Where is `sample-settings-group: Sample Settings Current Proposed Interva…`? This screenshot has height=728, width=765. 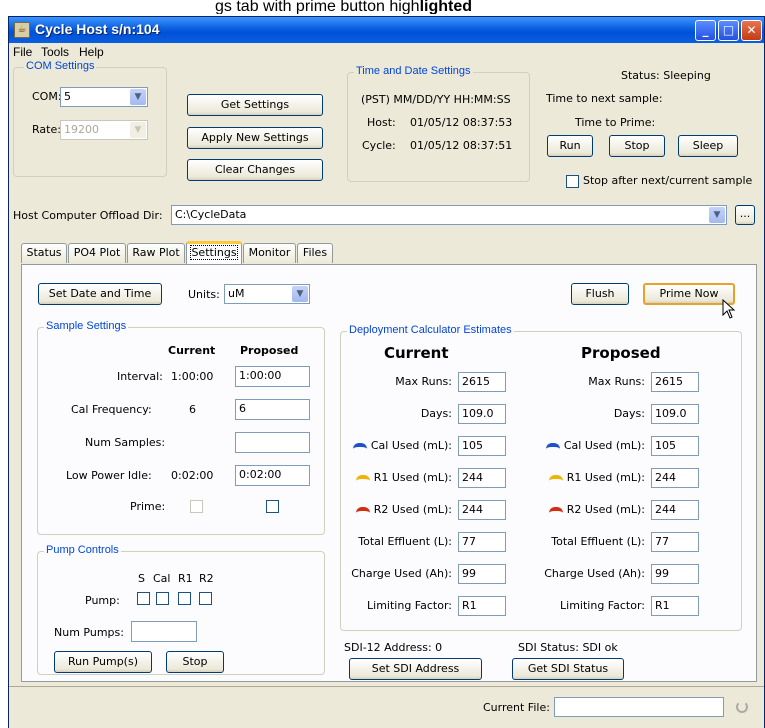
sample-settings-group: Sample Settings Current Proposed Interva… is located at coordinates (181, 427).